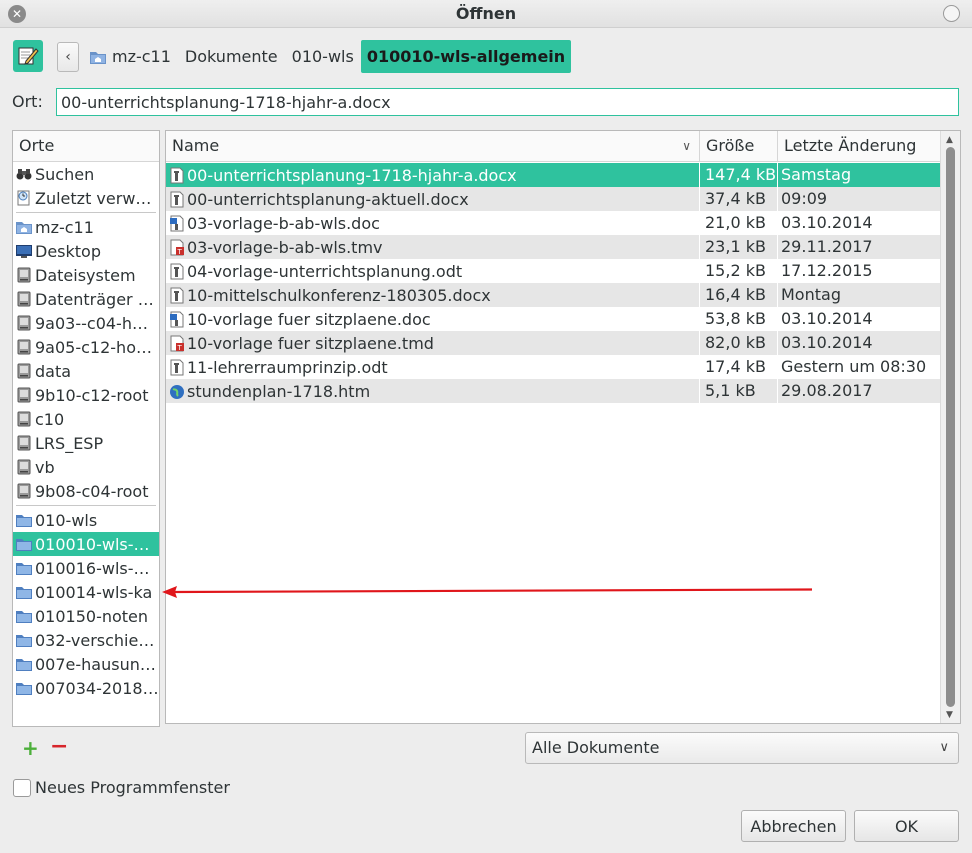  I want to click on sidebar-item-dateisystem: Dateisystem, so click(86, 275).